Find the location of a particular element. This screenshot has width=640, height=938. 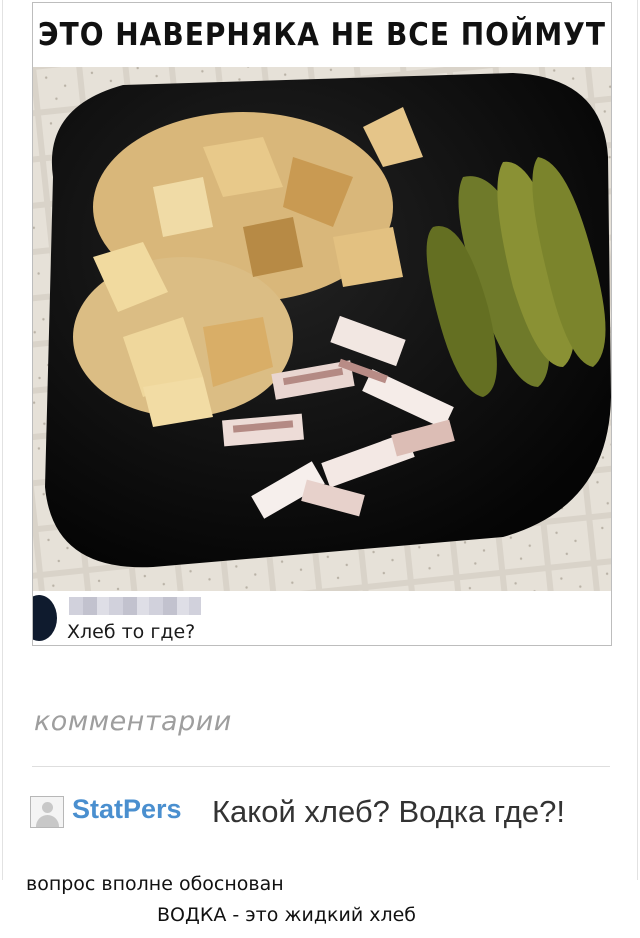

footer-caption-1: вопрос вполне обоснован is located at coordinates (155, 884).